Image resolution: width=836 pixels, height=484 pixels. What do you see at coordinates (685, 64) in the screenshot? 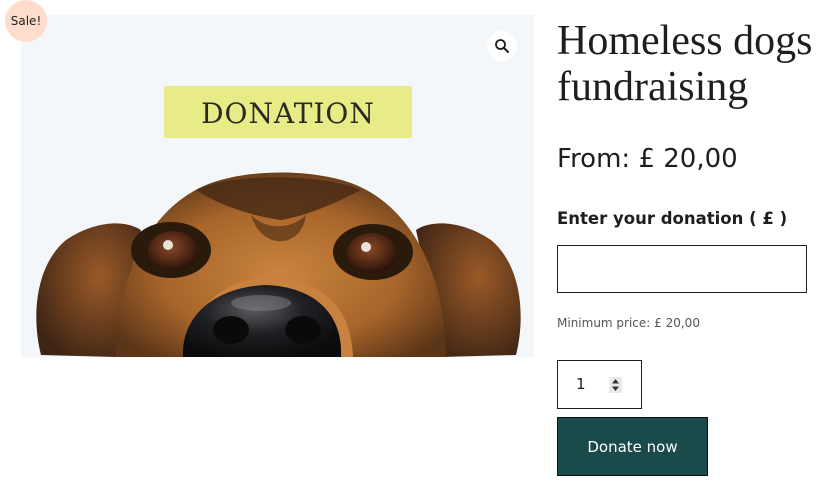
I see `product-title: Homeless dogs fundraising` at bounding box center [685, 64].